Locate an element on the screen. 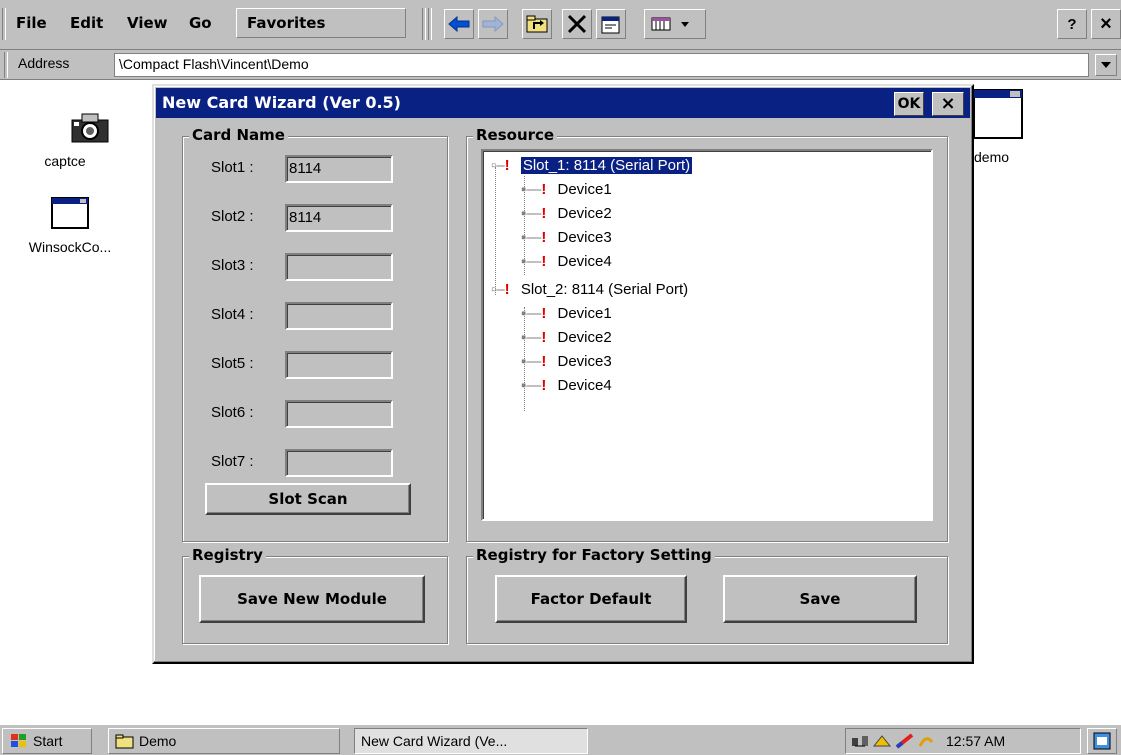 The height and width of the screenshot is (755, 1121). clock: 12:57 AM is located at coordinates (975, 741).